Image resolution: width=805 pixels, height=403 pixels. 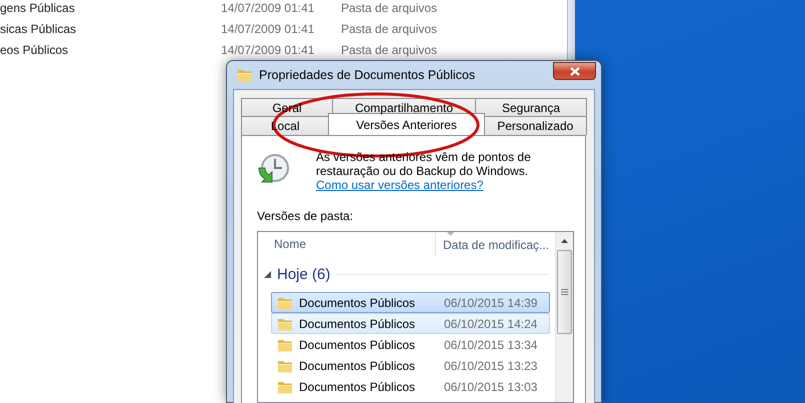 What do you see at coordinates (35, 49) in the screenshot?
I see `file-name: eos Públicos` at bounding box center [35, 49].